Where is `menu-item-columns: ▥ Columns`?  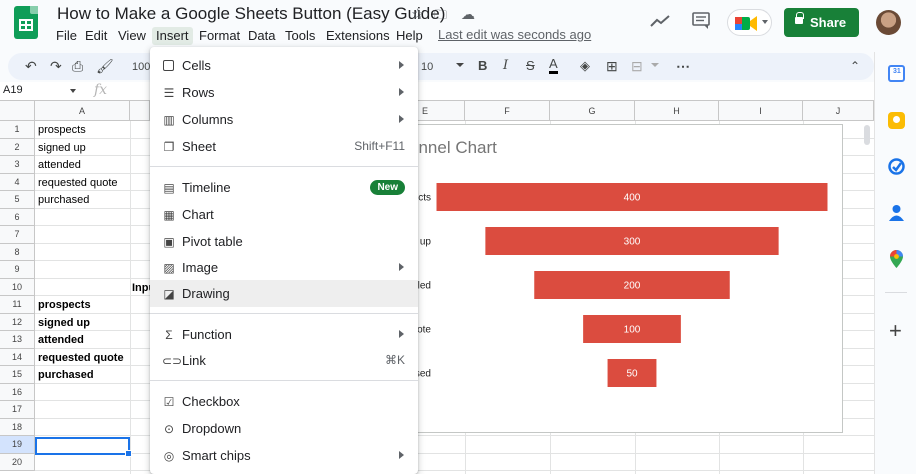
menu-item-columns: ▥ Columns is located at coordinates (284, 119).